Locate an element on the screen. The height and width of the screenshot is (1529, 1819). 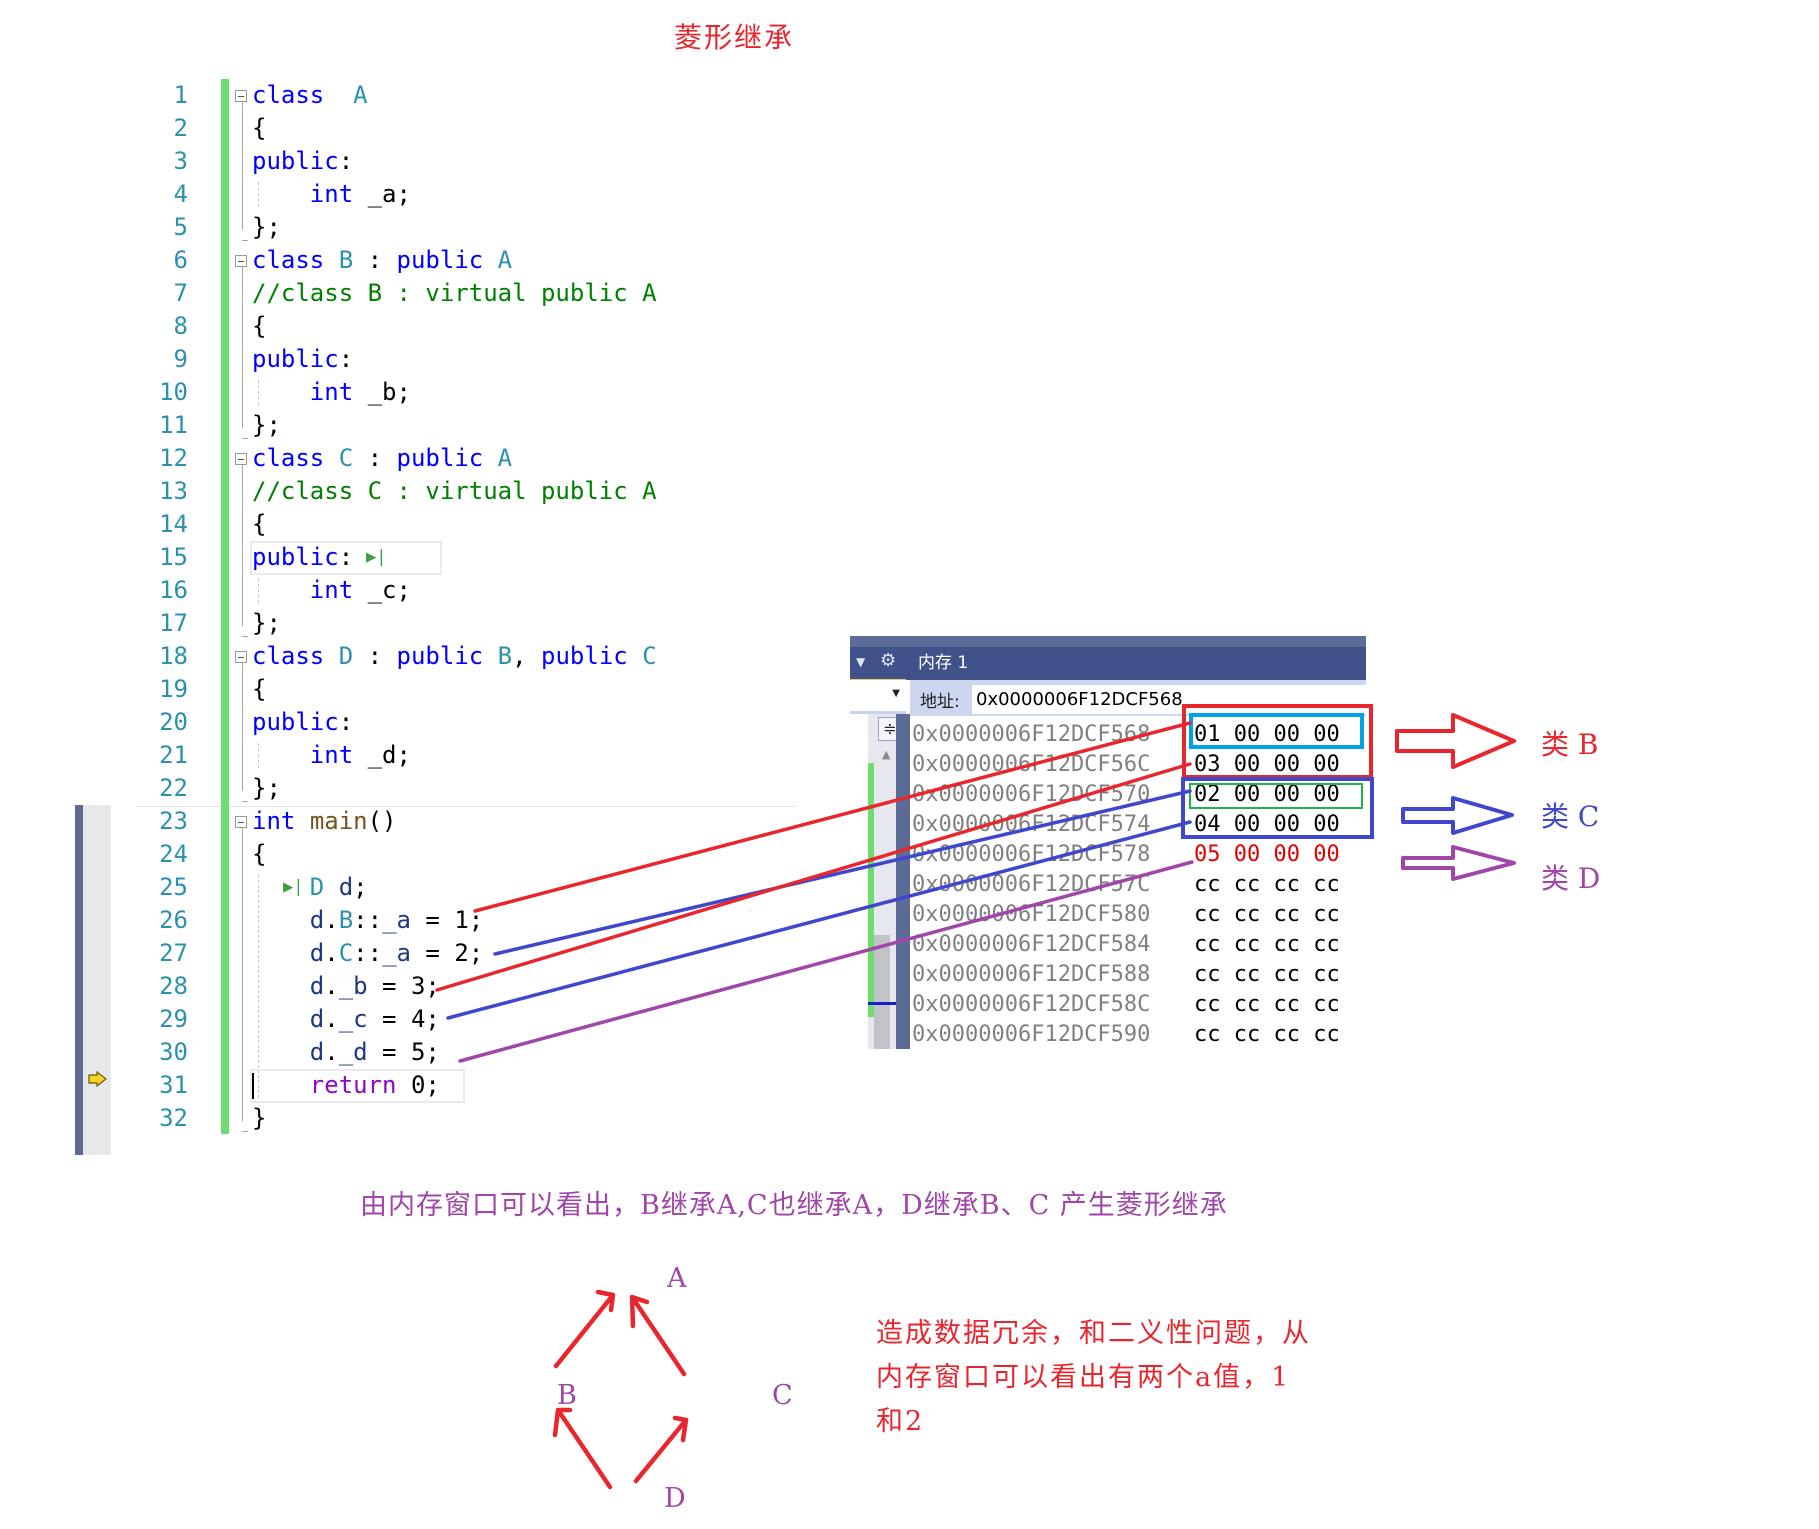
class-b-label: 类 B is located at coordinates (1570, 744).